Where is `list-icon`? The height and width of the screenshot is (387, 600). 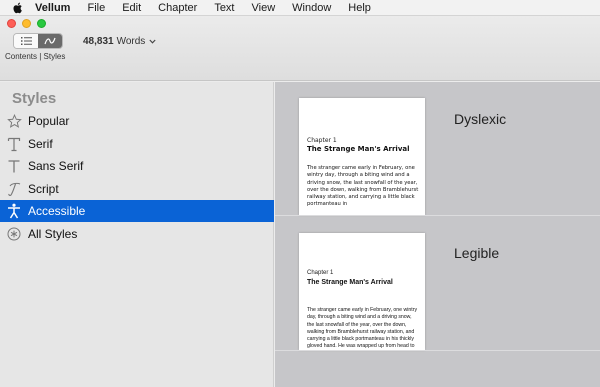 list-icon is located at coordinates (26, 41).